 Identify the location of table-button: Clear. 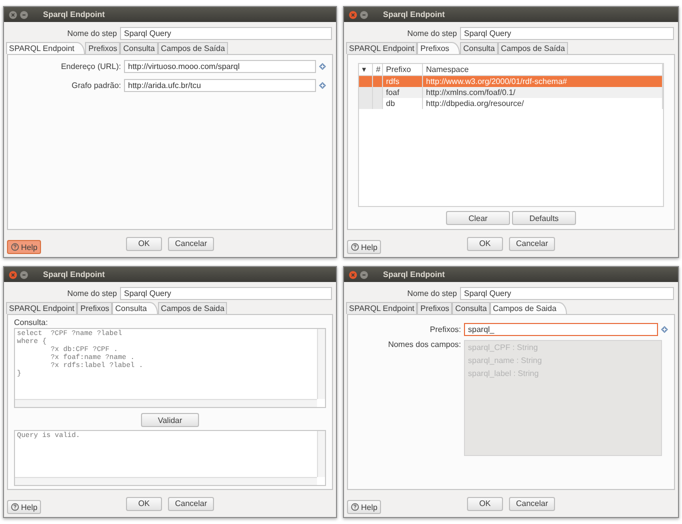
(478, 218).